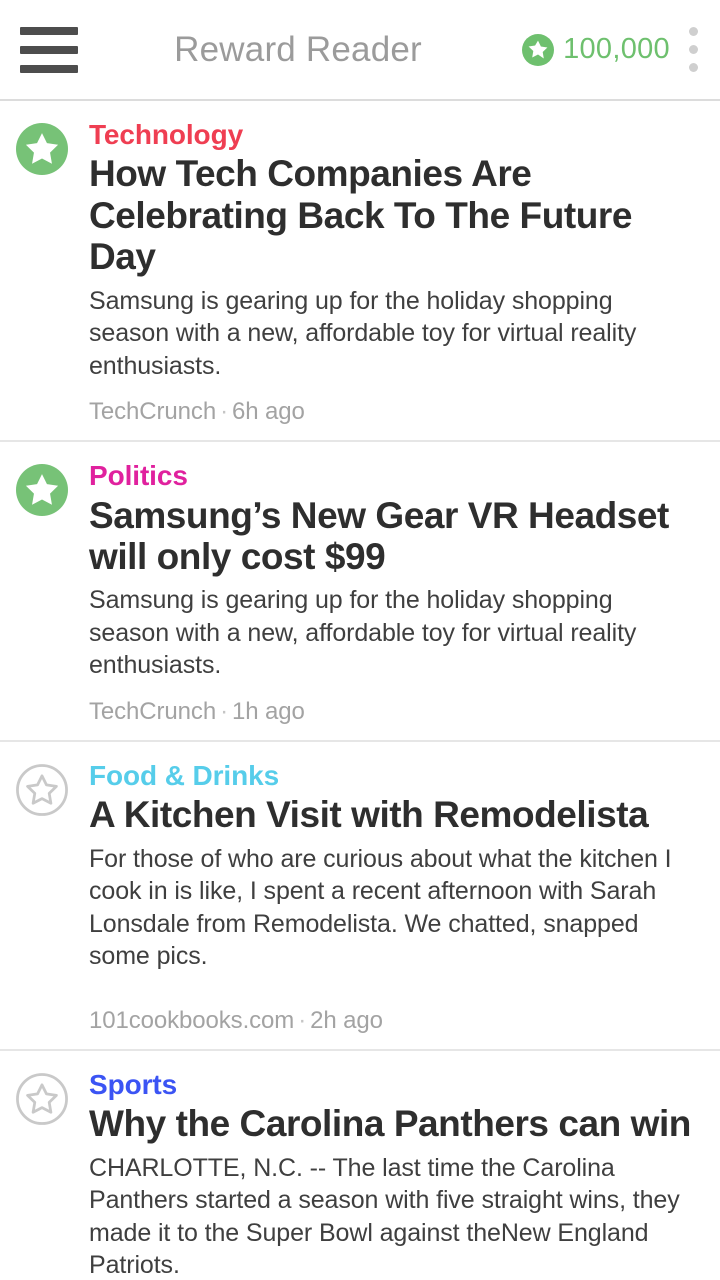  What do you see at coordinates (192, 1020) in the screenshot?
I see `article-source: 101cookbooks.com` at bounding box center [192, 1020].